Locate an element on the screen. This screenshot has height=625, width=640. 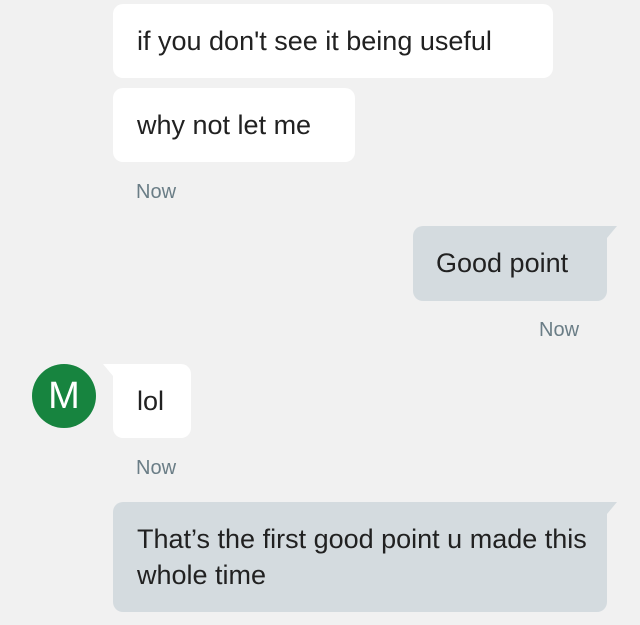
incoming-message-bubble: lol is located at coordinates (152, 401).